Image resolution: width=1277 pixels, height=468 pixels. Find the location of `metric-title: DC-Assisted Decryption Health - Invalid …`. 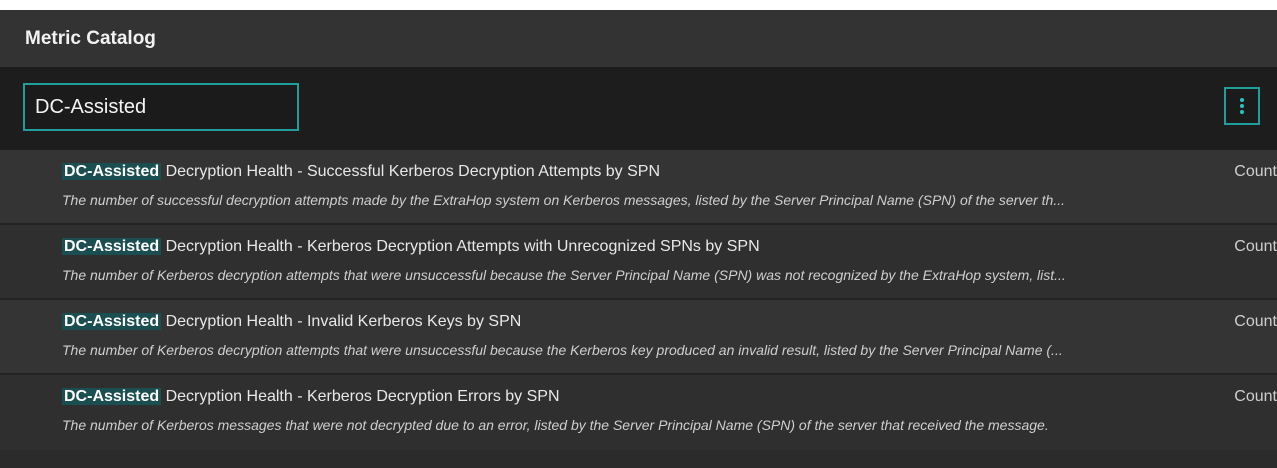

metric-title: DC-Assisted Decryption Health - Invalid … is located at coordinates (639, 322).